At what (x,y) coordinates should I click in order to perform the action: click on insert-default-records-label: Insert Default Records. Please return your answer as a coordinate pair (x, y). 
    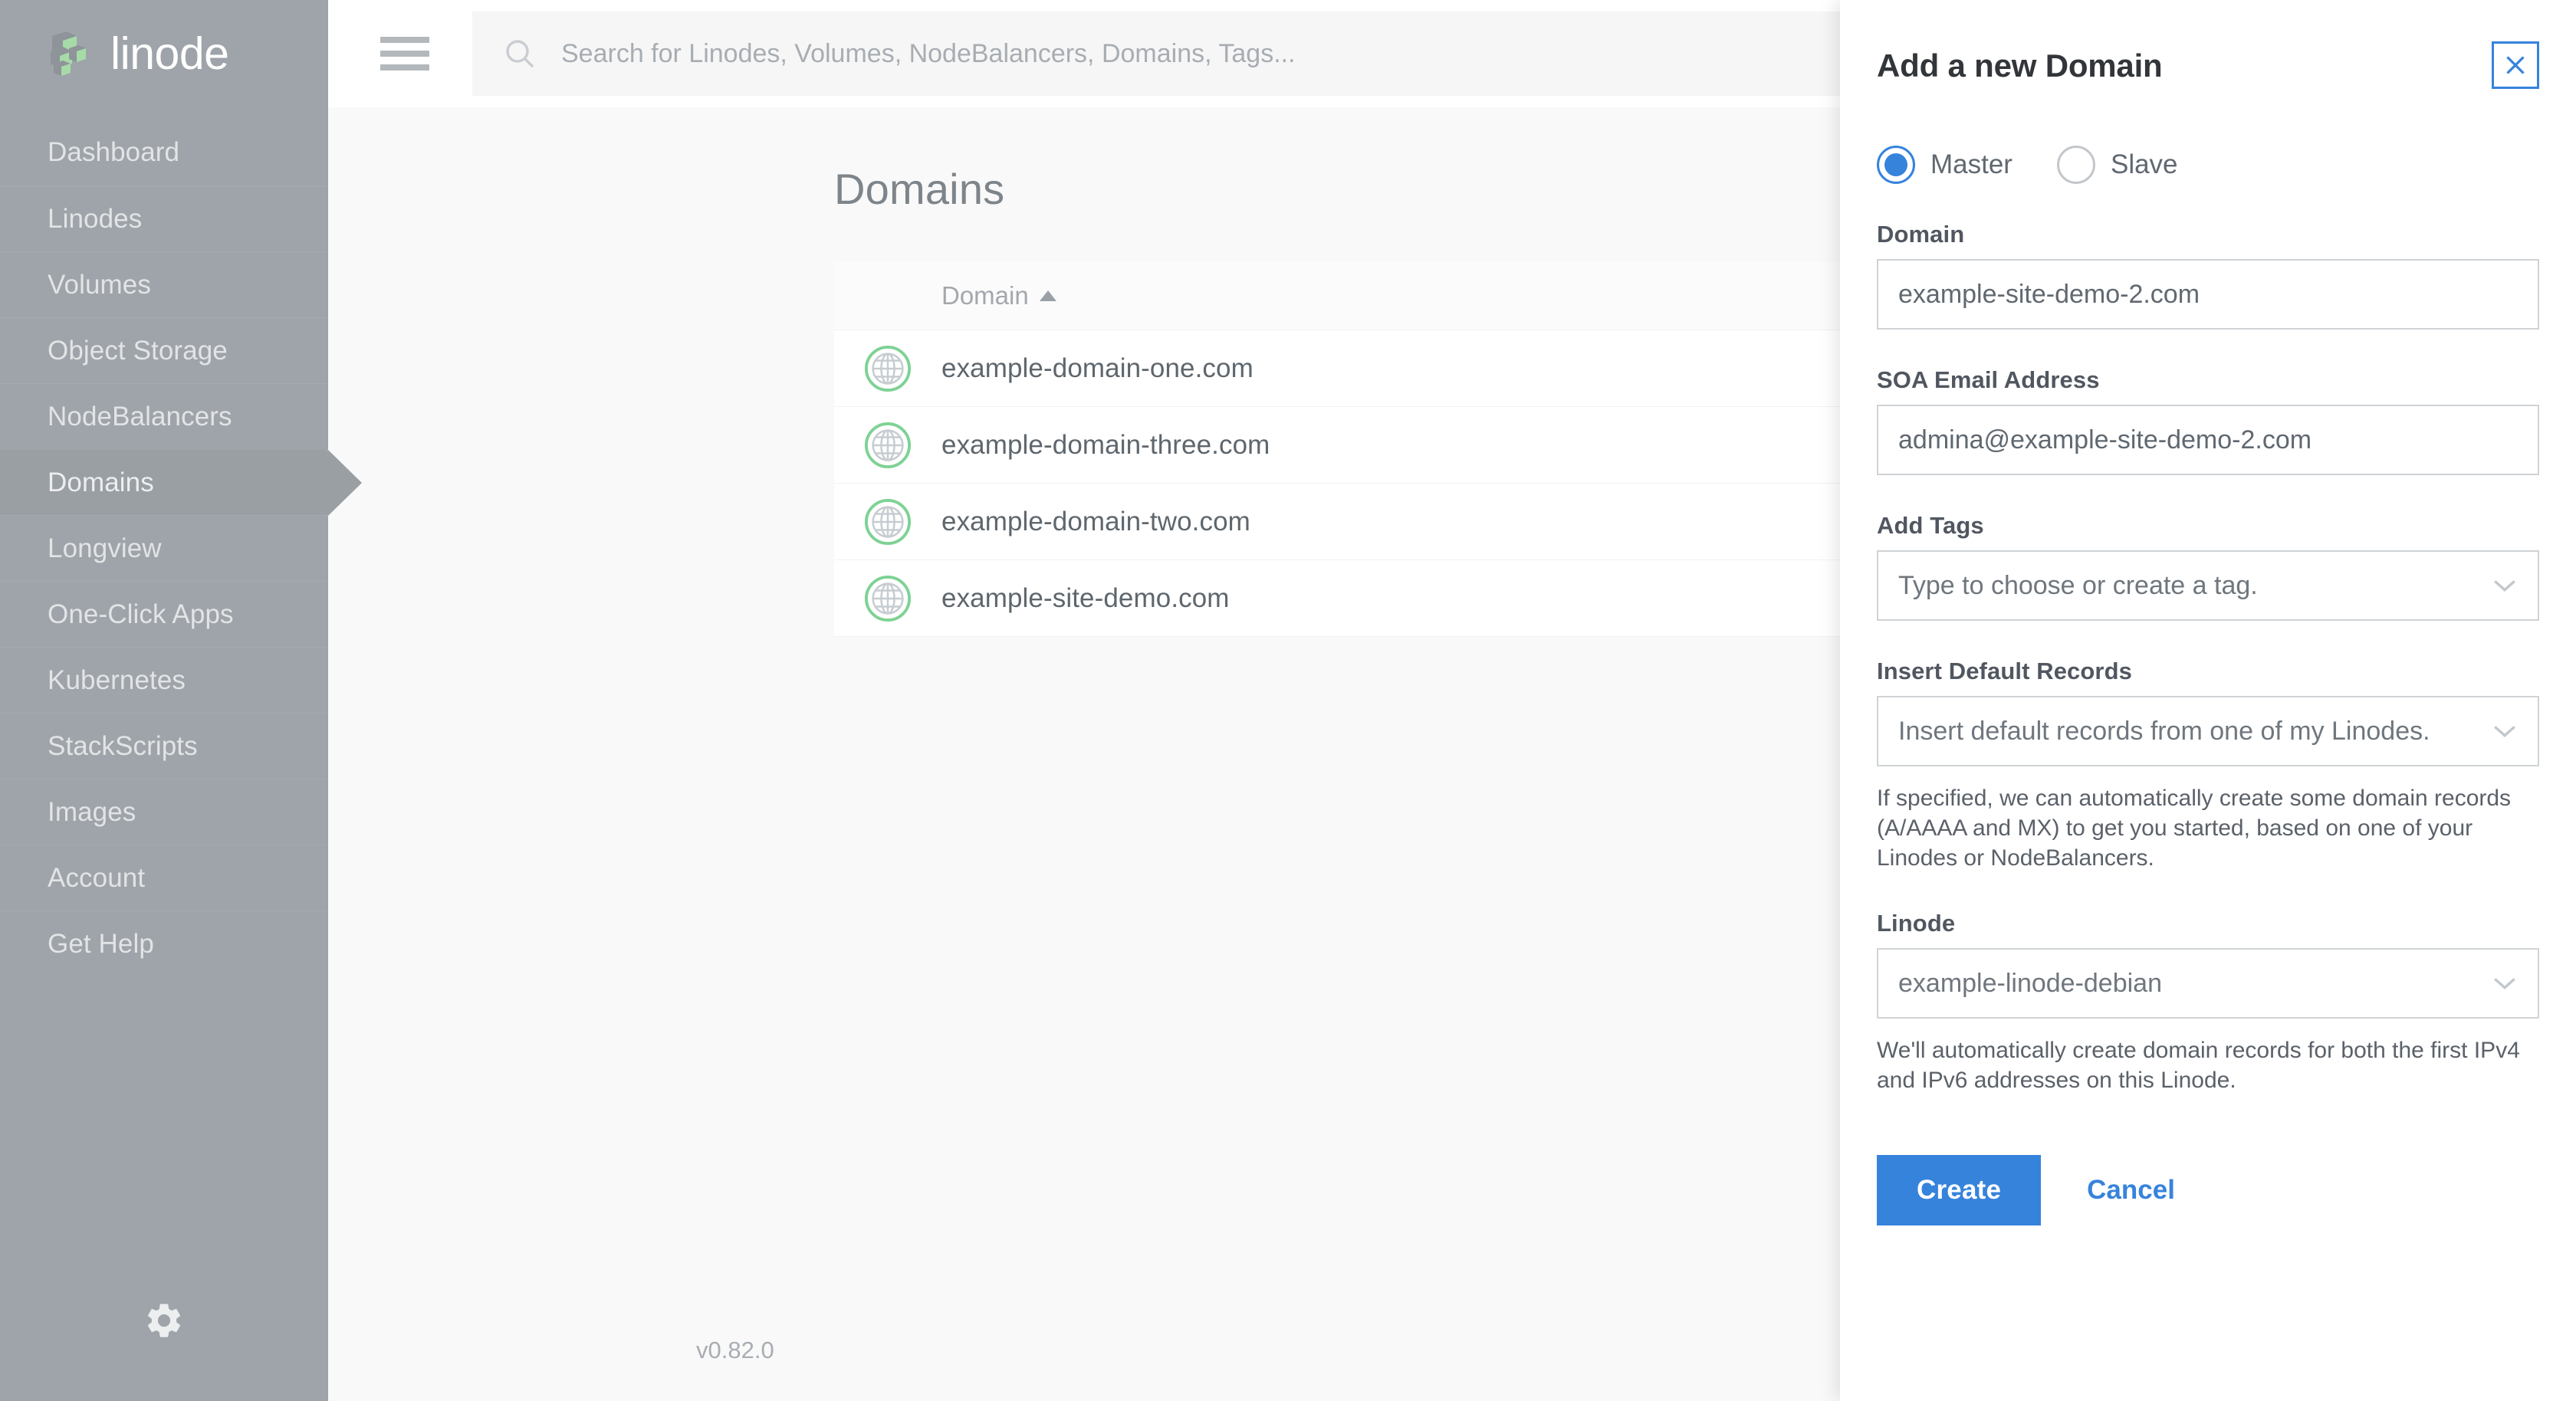
    Looking at the image, I should click on (2005, 671).